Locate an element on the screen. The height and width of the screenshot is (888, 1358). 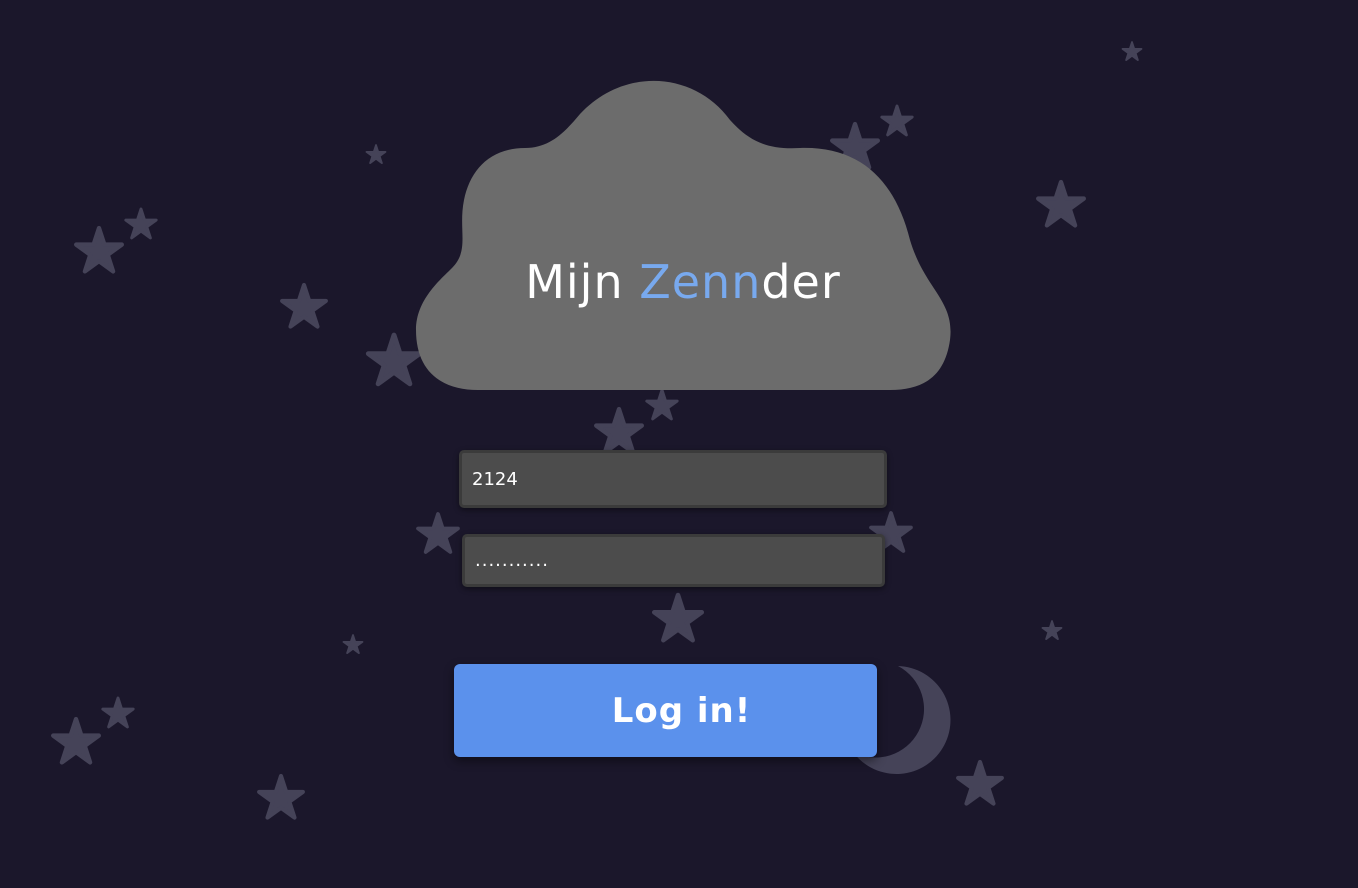
username-input is located at coordinates (673, 479).